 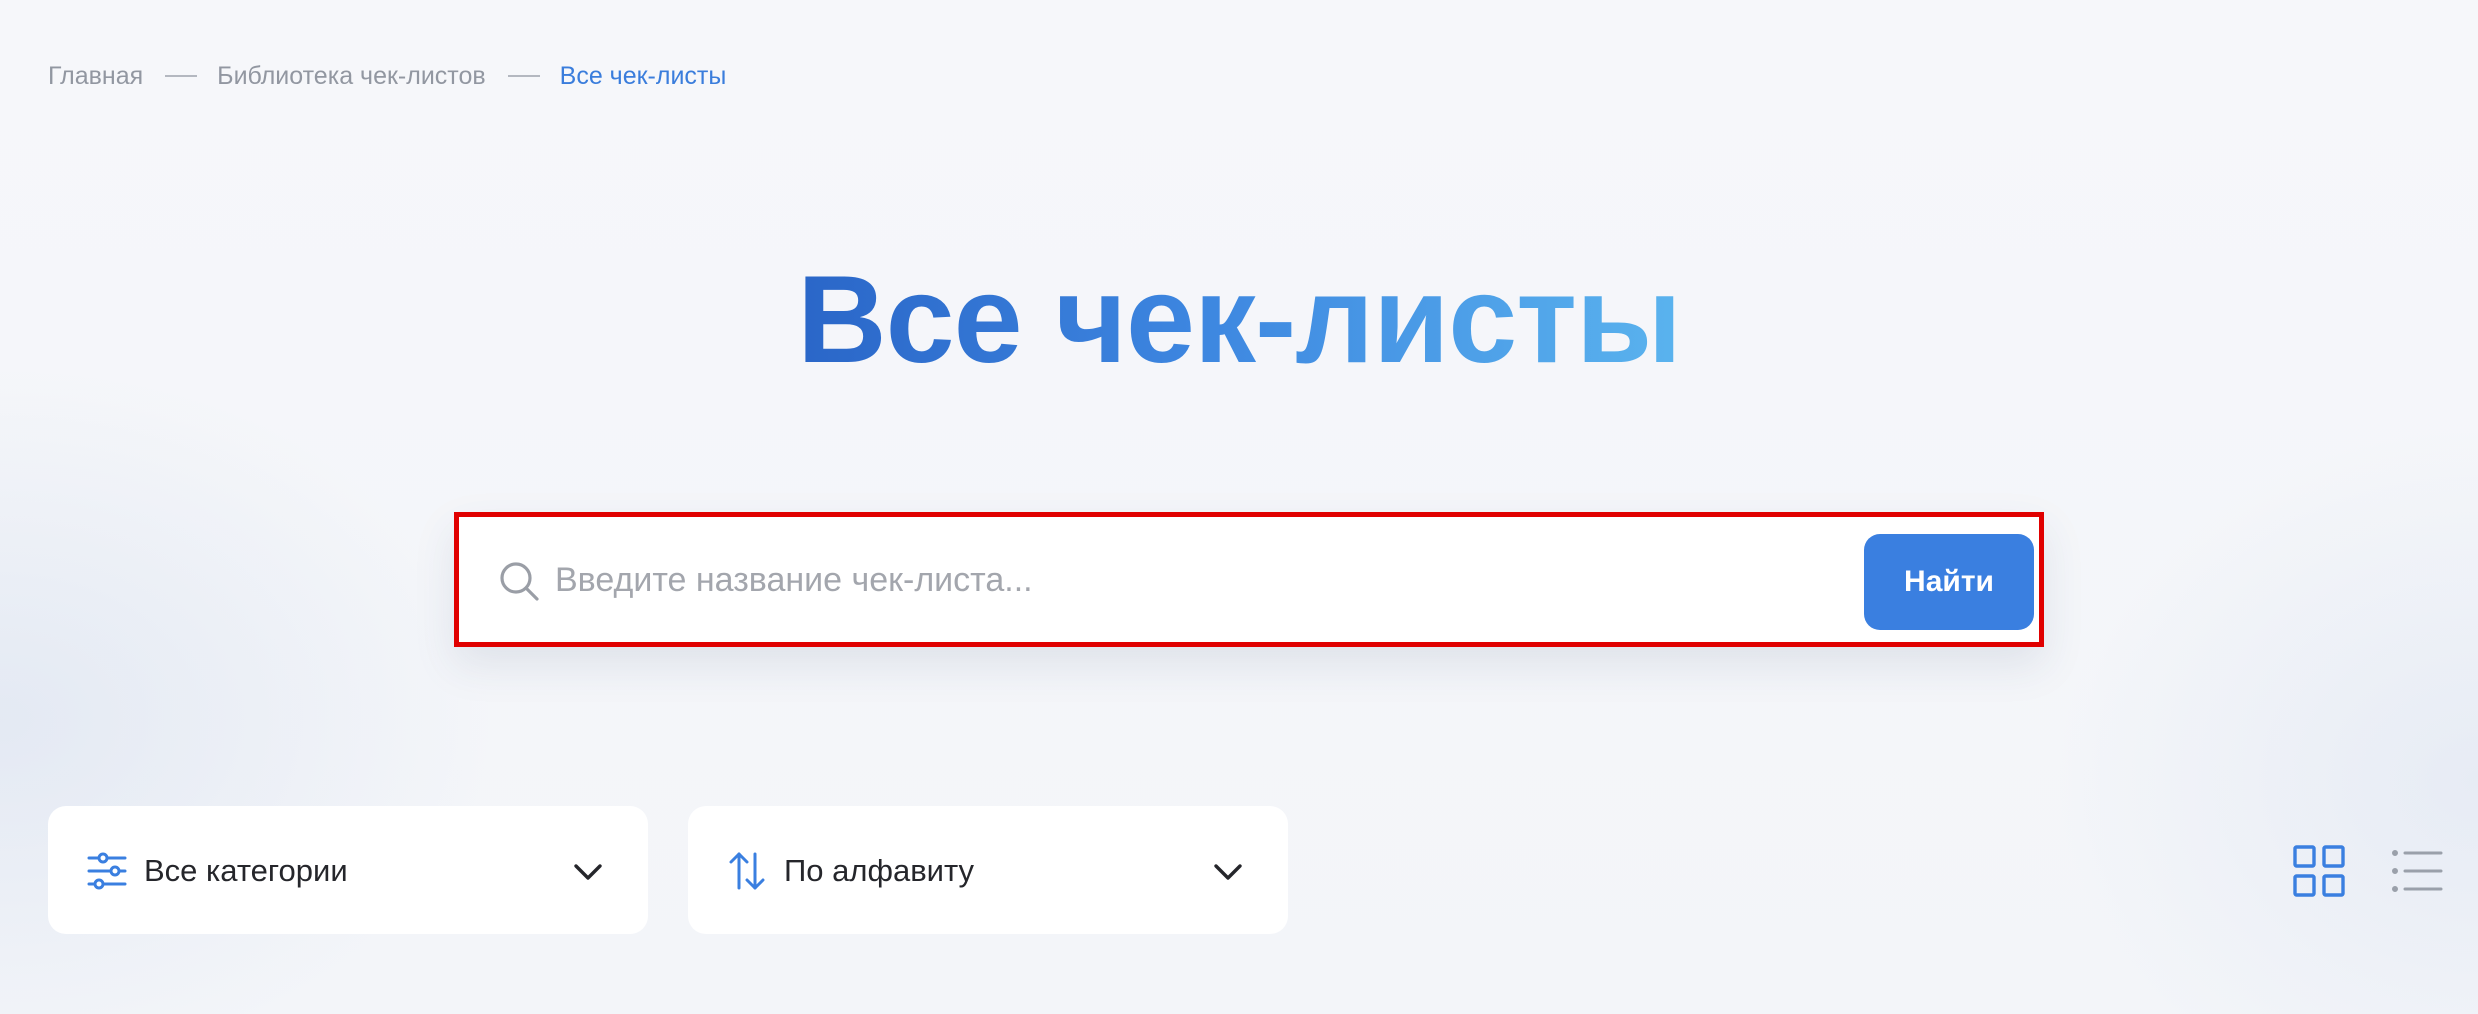 I want to click on list-view-icon, so click(x=2417, y=871).